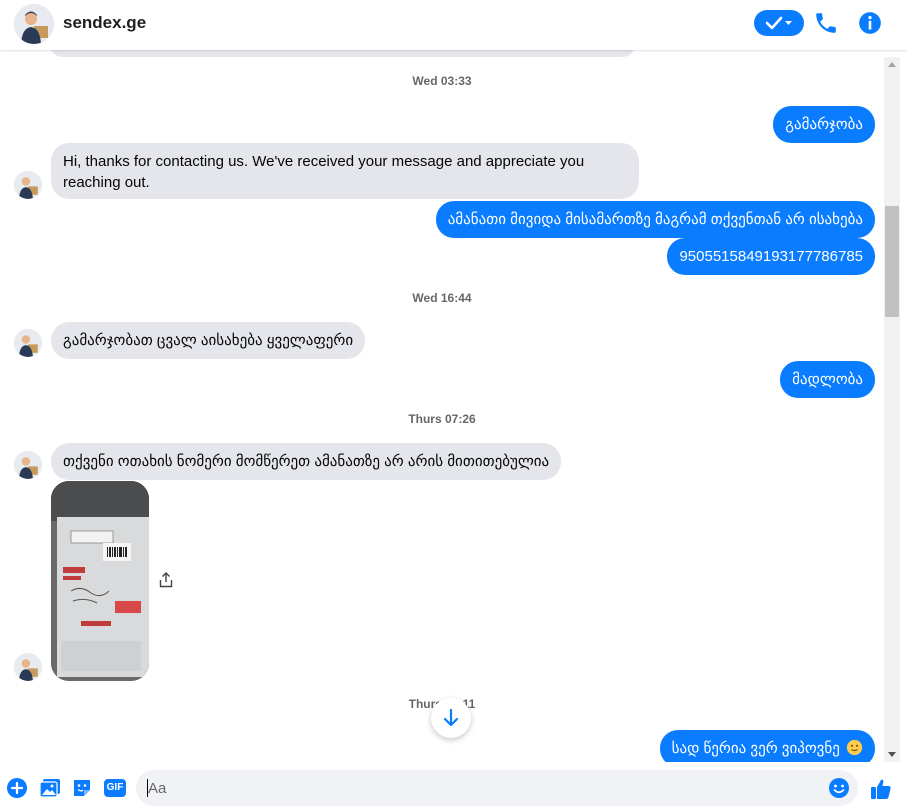 The height and width of the screenshot is (811, 907). What do you see at coordinates (442, 419) in the screenshot?
I see `timestamp: Thurs 07:26` at bounding box center [442, 419].